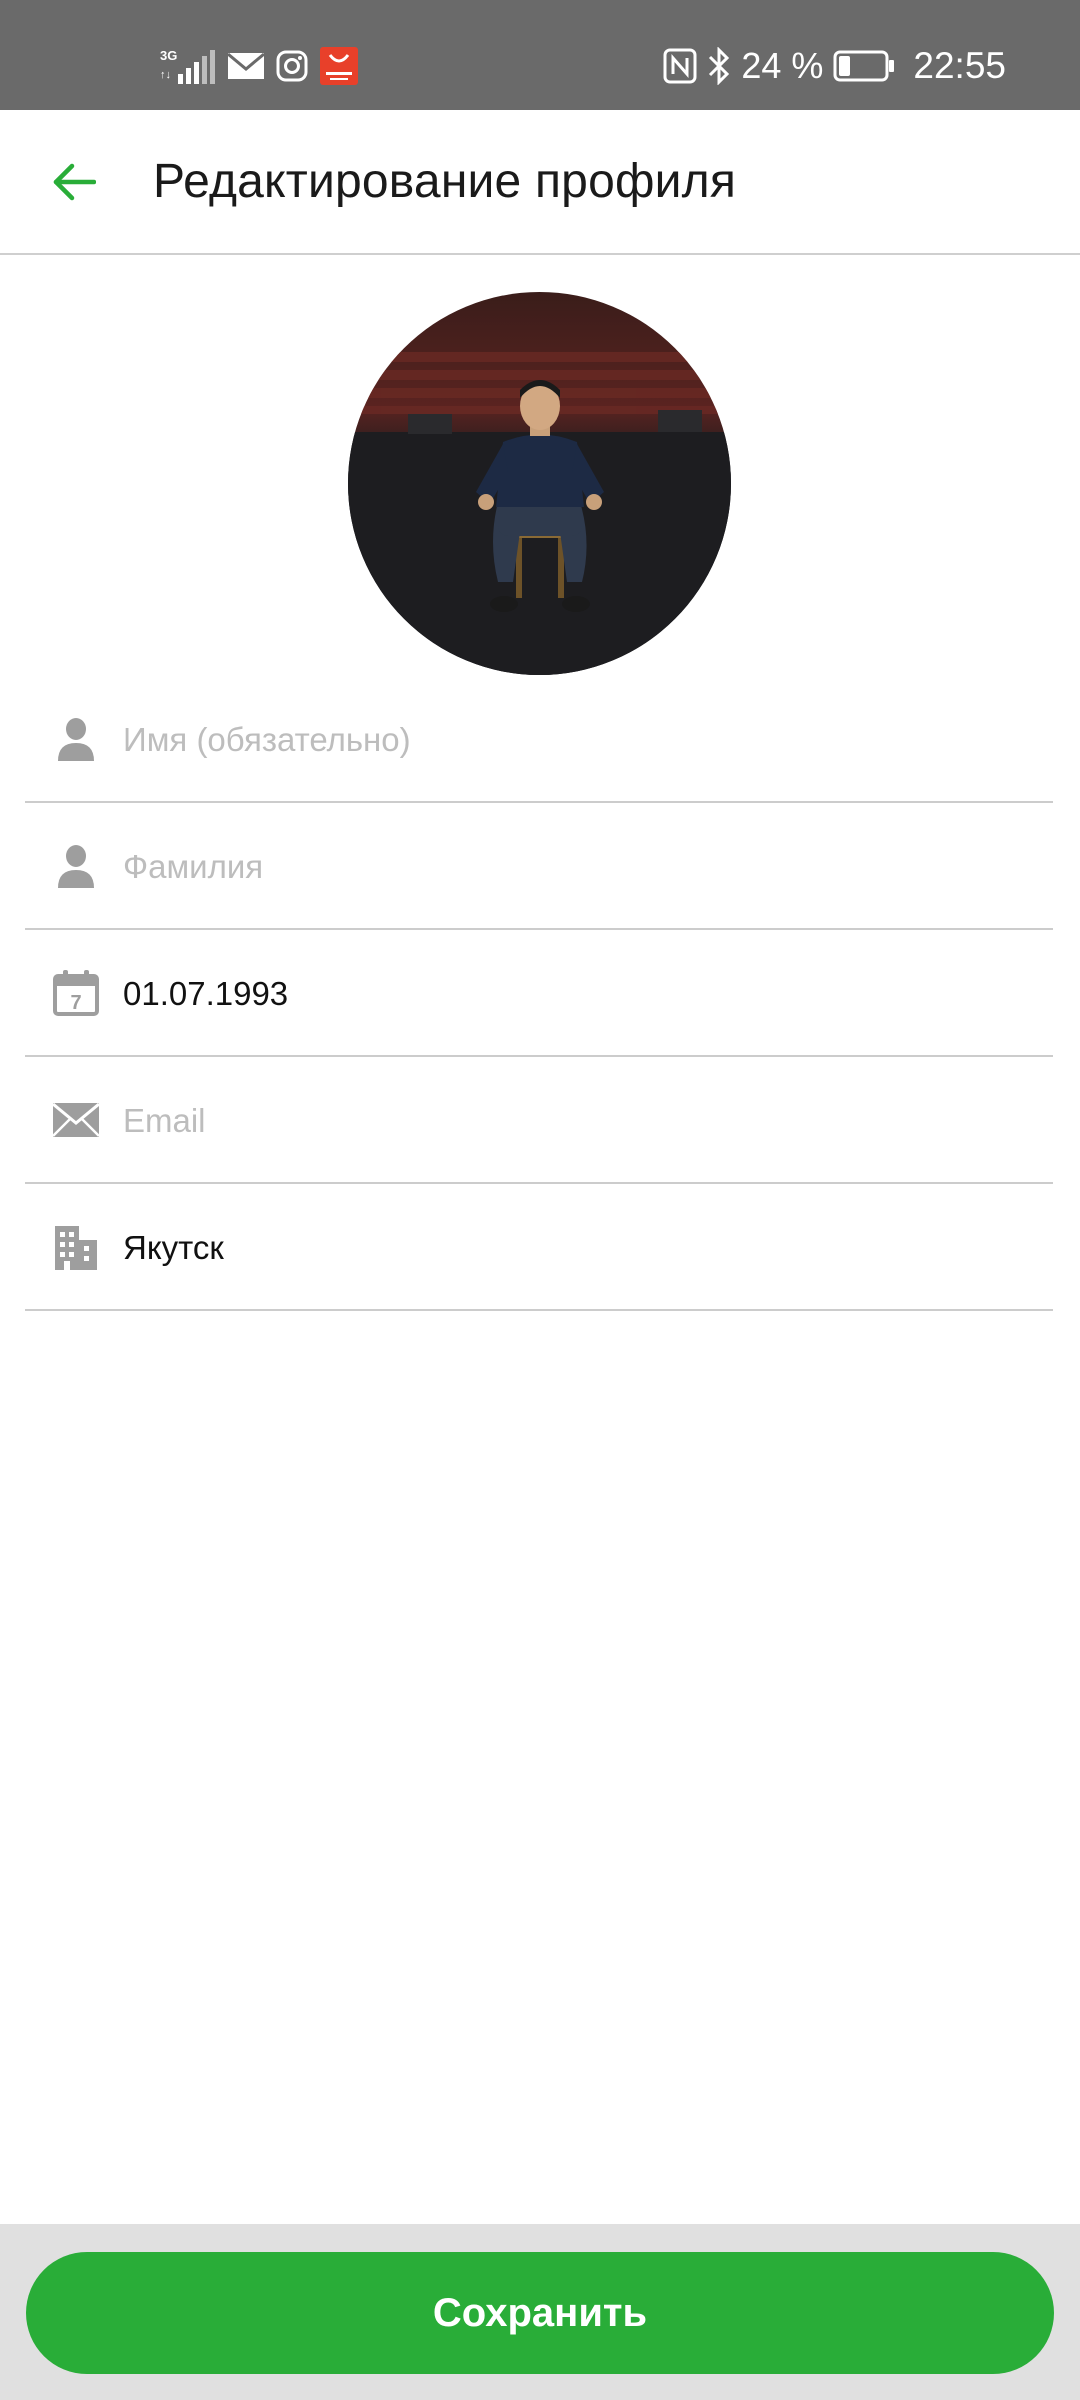 The height and width of the screenshot is (2400, 1080). I want to click on bluetooth-icon, so click(719, 66).